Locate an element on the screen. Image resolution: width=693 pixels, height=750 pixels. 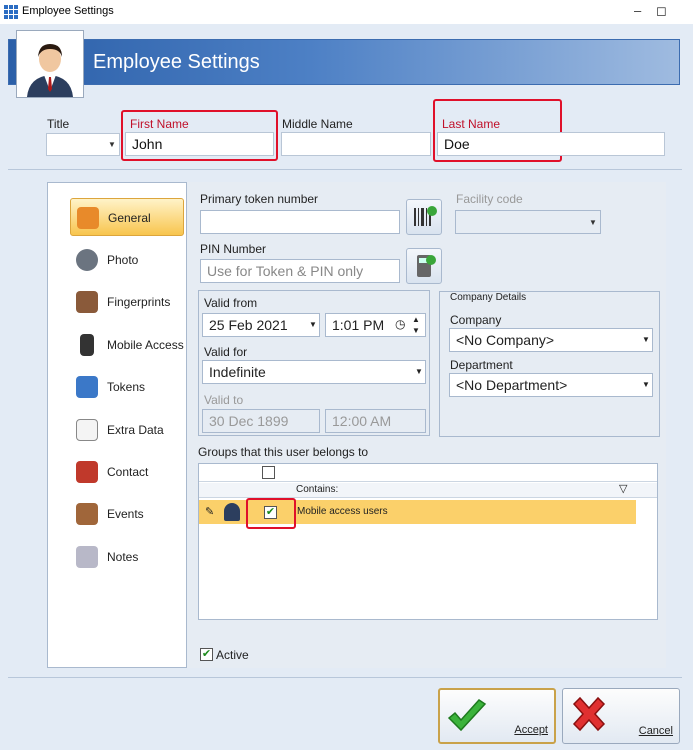
id-card-icon is located at coordinates (87, 387).